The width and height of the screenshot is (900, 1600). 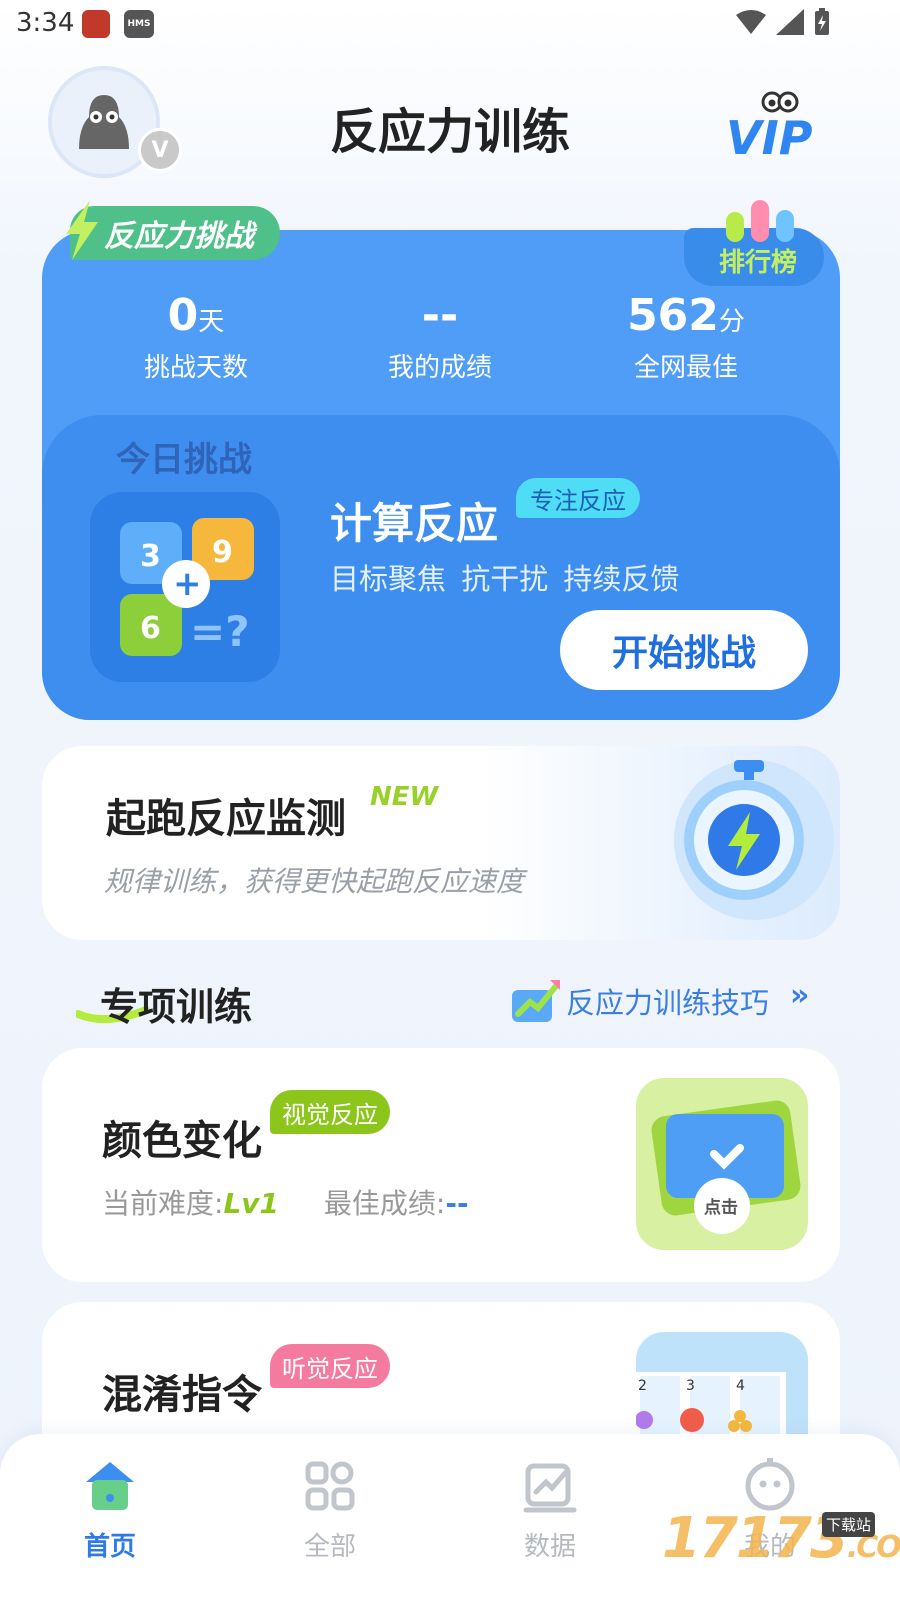 I want to click on signal-icon, so click(x=790, y=22).